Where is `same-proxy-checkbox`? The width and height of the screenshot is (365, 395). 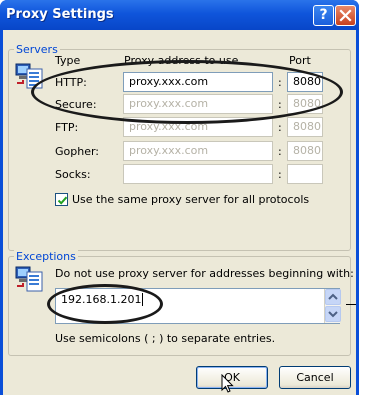 same-proxy-checkbox is located at coordinates (61, 199).